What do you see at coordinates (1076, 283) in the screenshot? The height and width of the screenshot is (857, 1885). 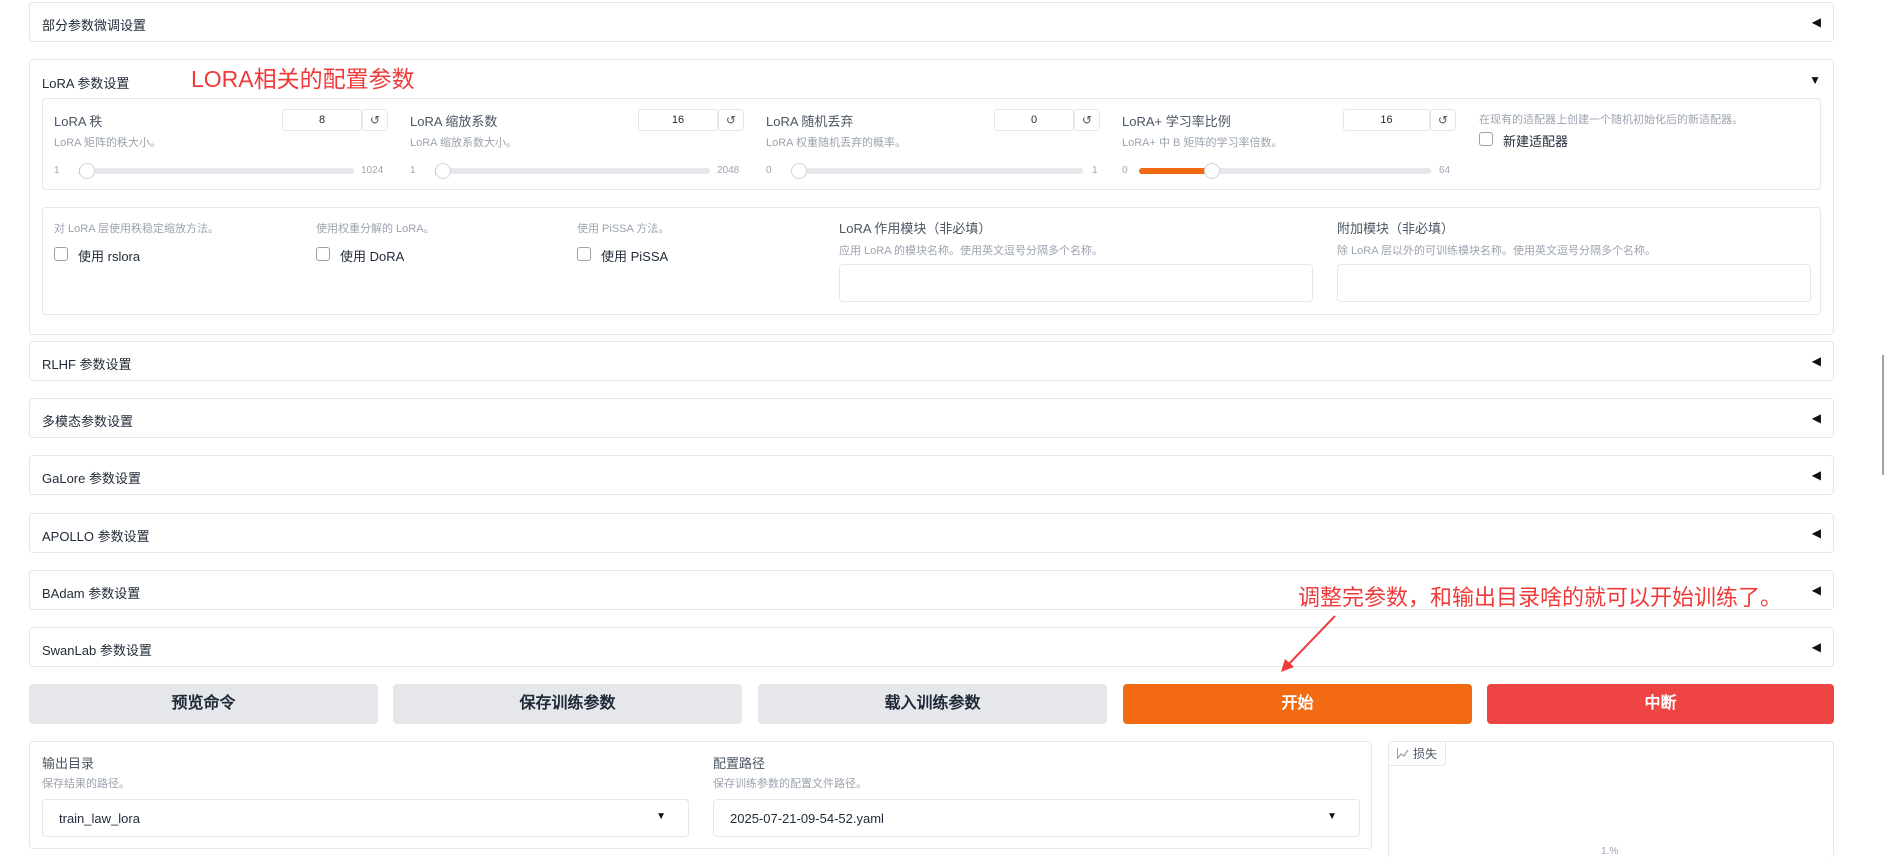 I see `lora-target-input` at bounding box center [1076, 283].